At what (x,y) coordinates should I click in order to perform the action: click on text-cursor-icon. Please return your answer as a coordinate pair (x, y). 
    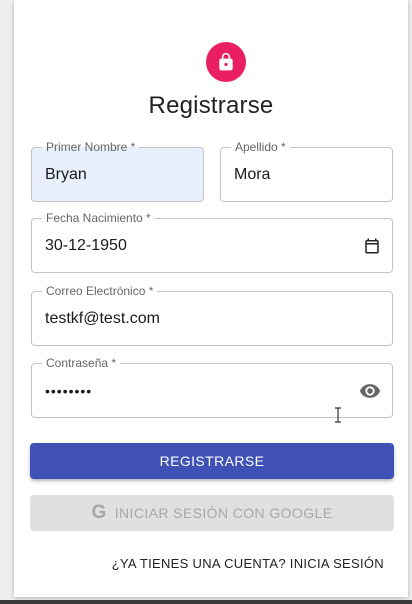
    Looking at the image, I should click on (338, 417).